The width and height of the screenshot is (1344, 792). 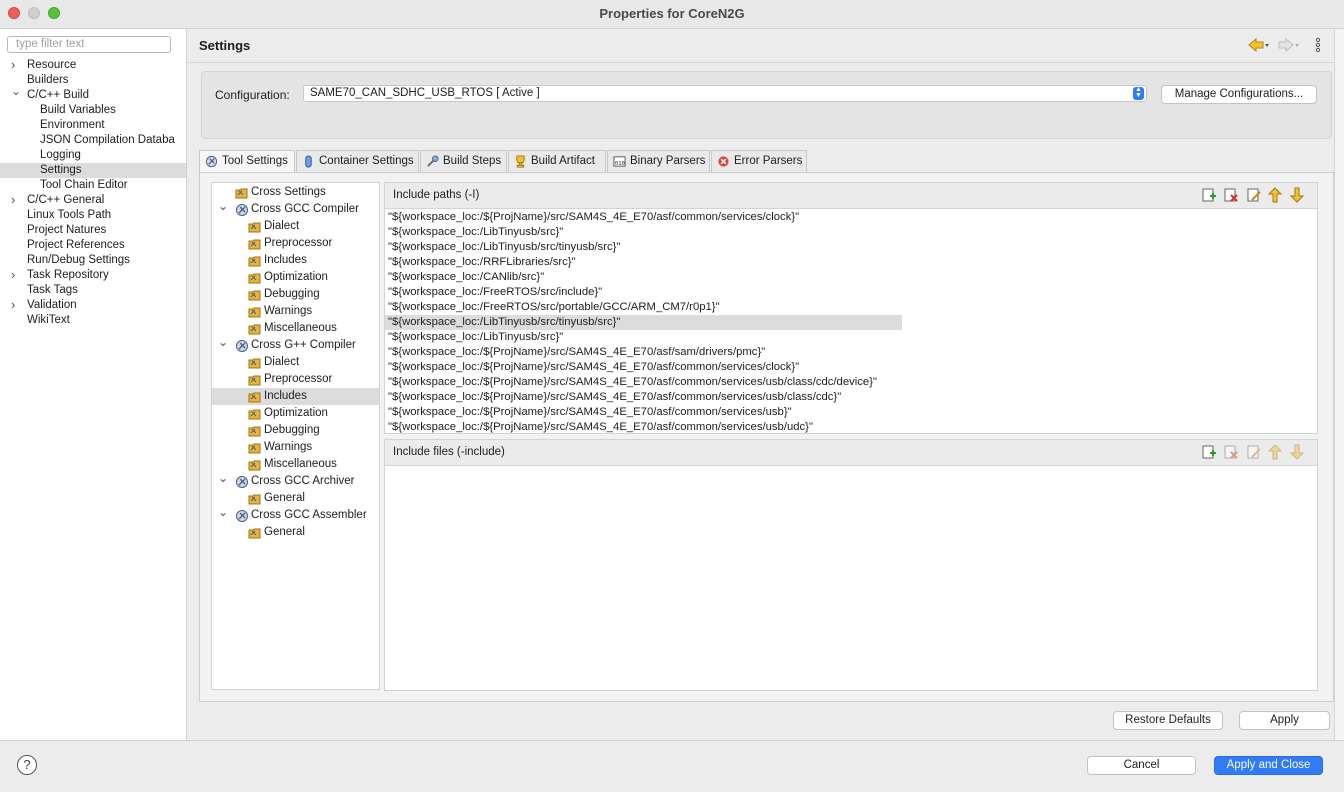 I want to click on back-arrow-icon, so click(x=1259, y=46).